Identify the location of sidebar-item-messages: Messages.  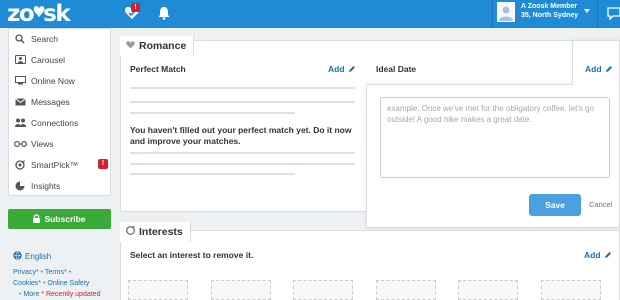
(59, 101).